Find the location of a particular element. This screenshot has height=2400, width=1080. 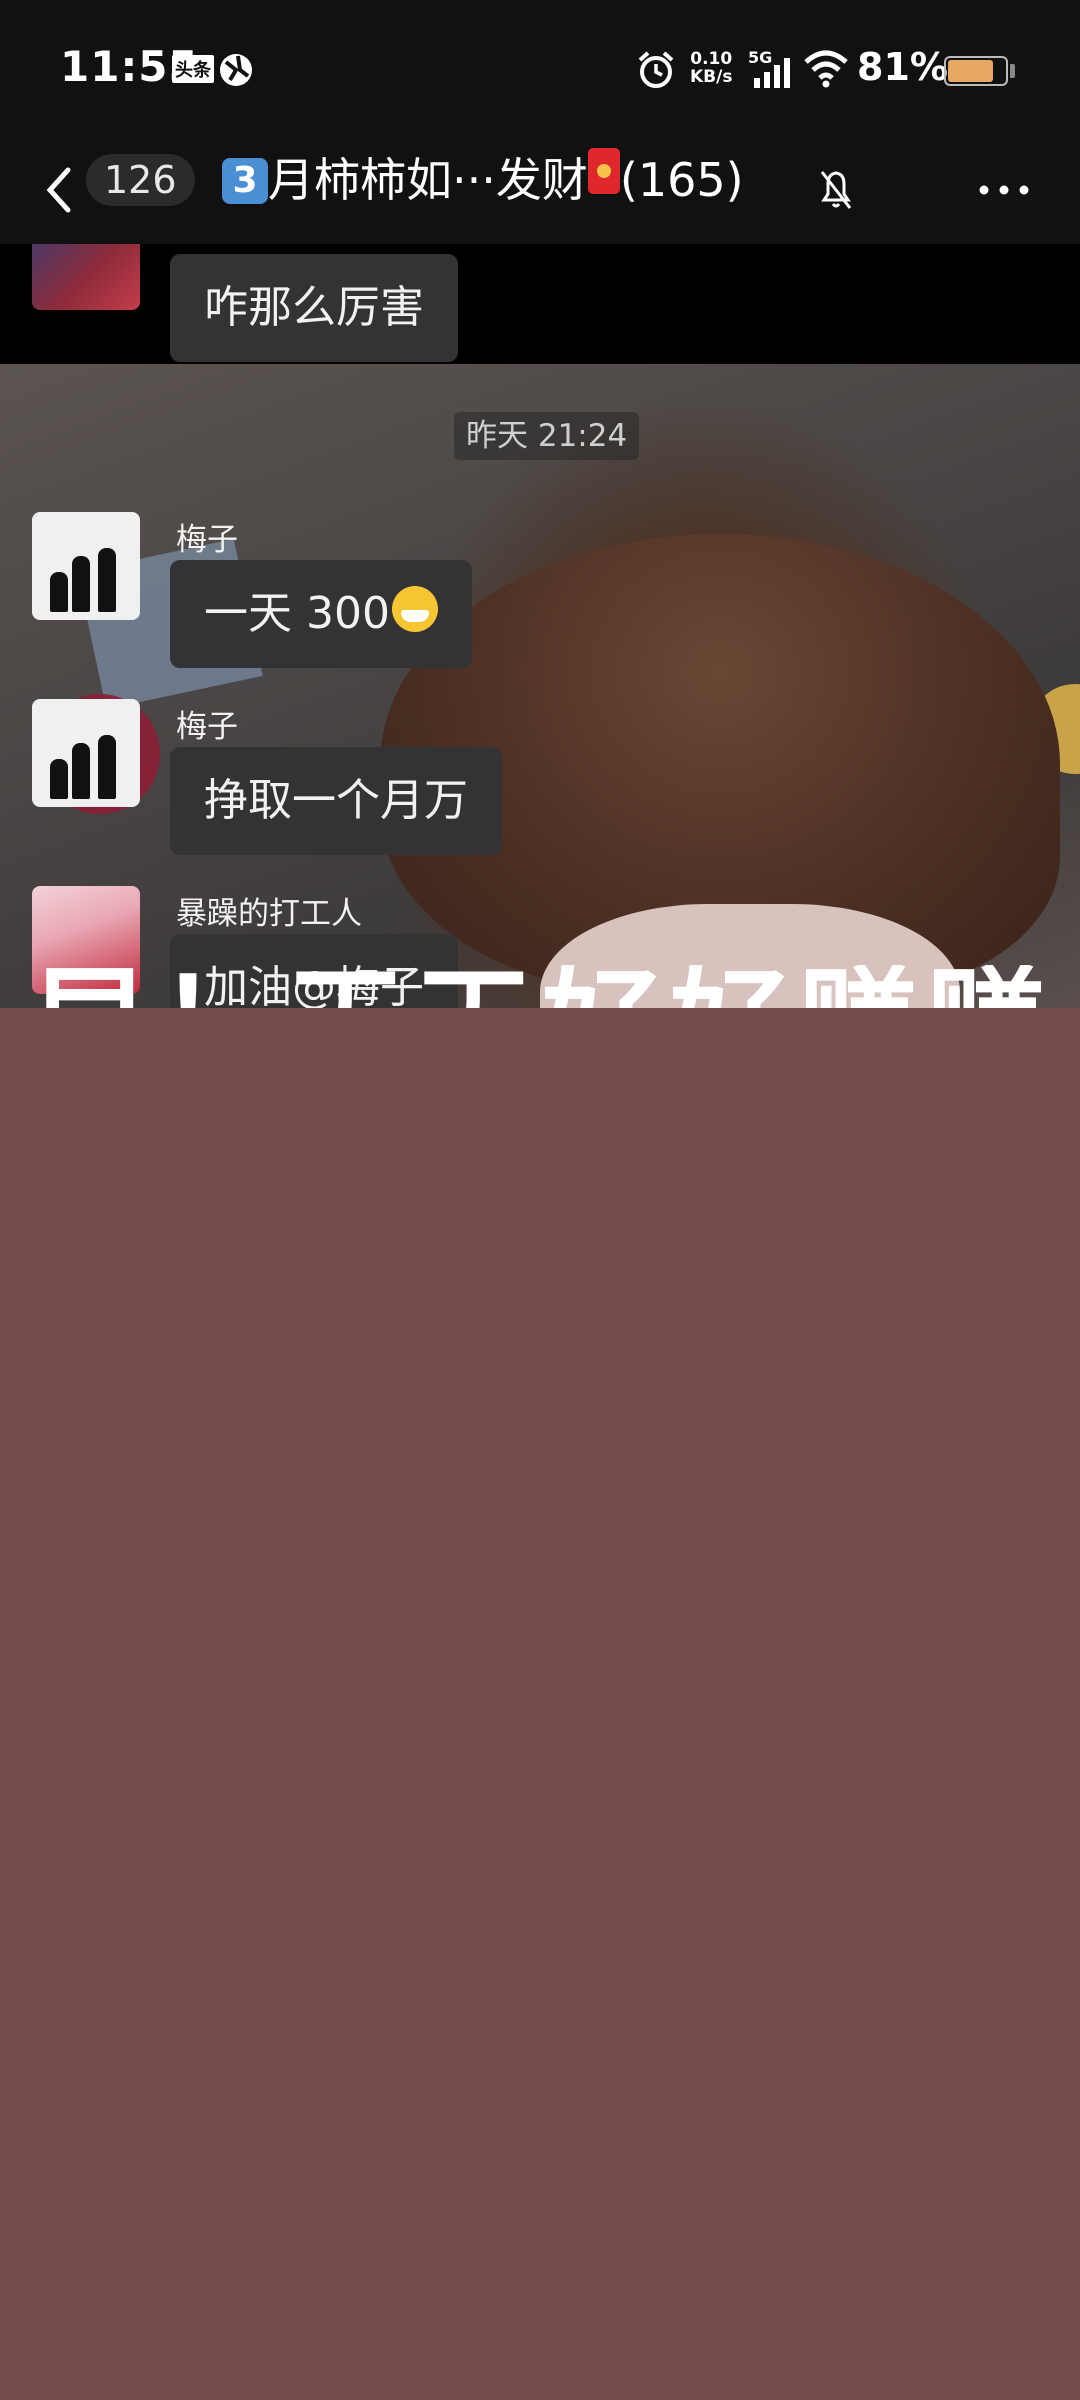

keycap-number: 3 is located at coordinates (245, 181).